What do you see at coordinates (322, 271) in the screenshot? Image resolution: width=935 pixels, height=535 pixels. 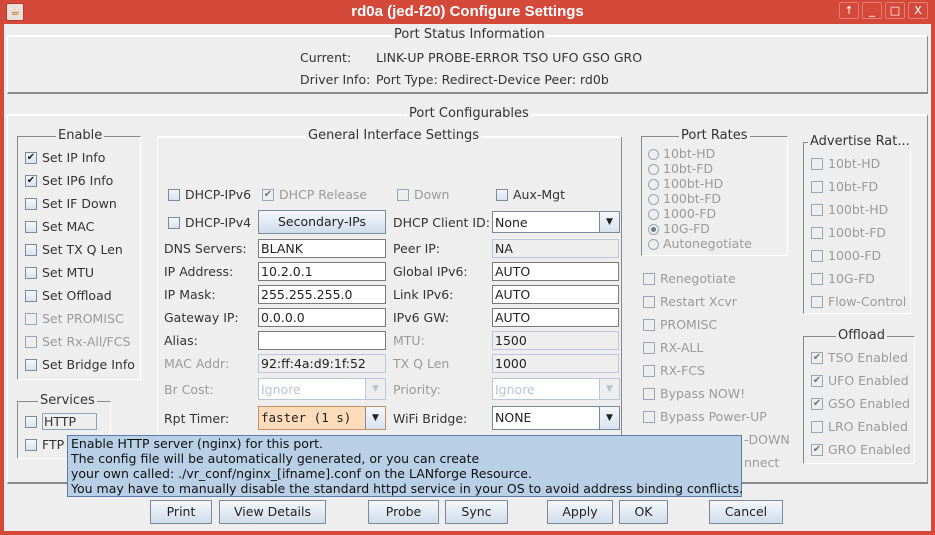 I see `ip-address-input: 10.2.0.1` at bounding box center [322, 271].